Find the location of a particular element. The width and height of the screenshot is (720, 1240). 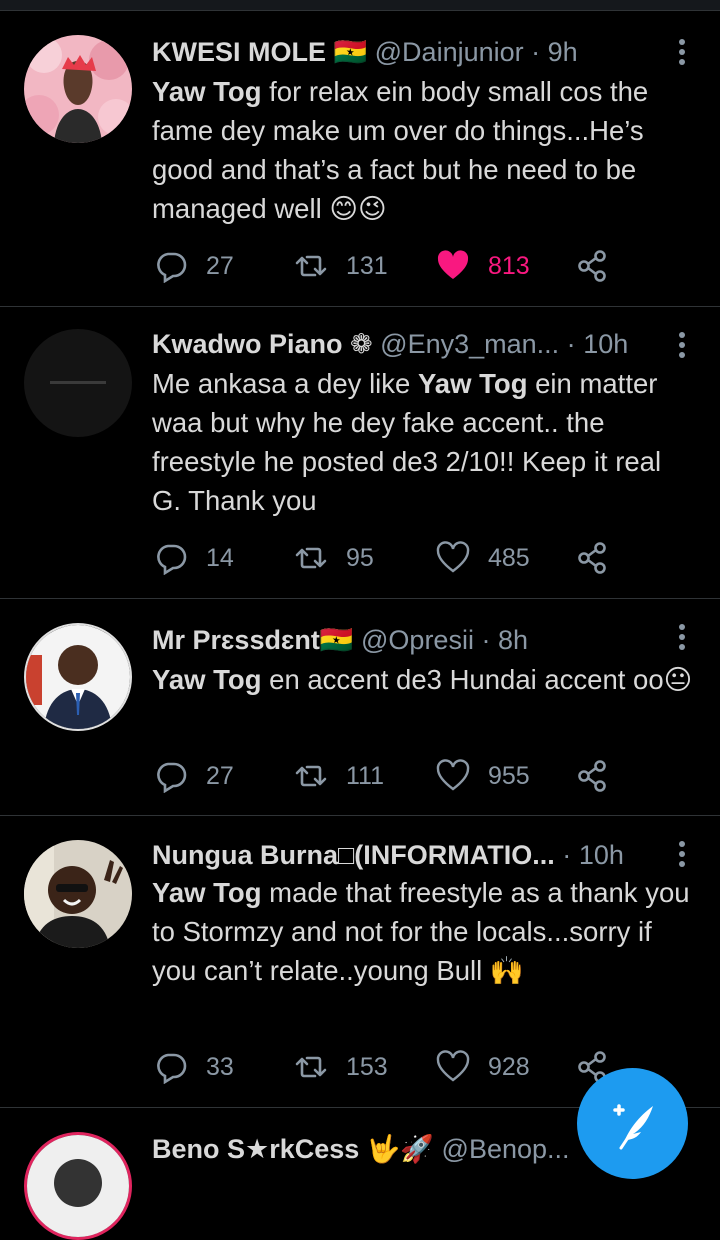

author-handle: @Opresii is located at coordinates (417, 640).